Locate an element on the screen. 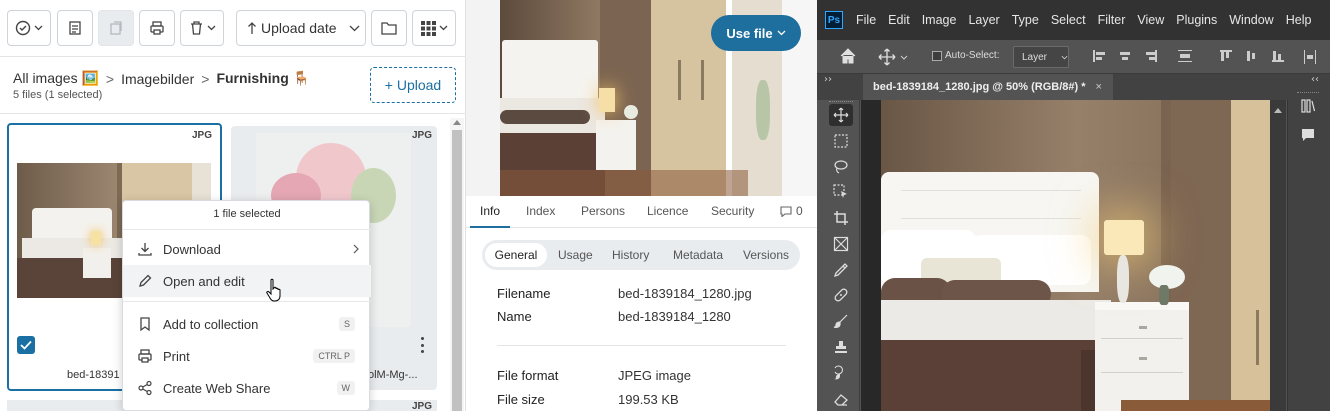 The width and height of the screenshot is (1330, 411). ps-menu-plugins: Plugins is located at coordinates (1196, 20).